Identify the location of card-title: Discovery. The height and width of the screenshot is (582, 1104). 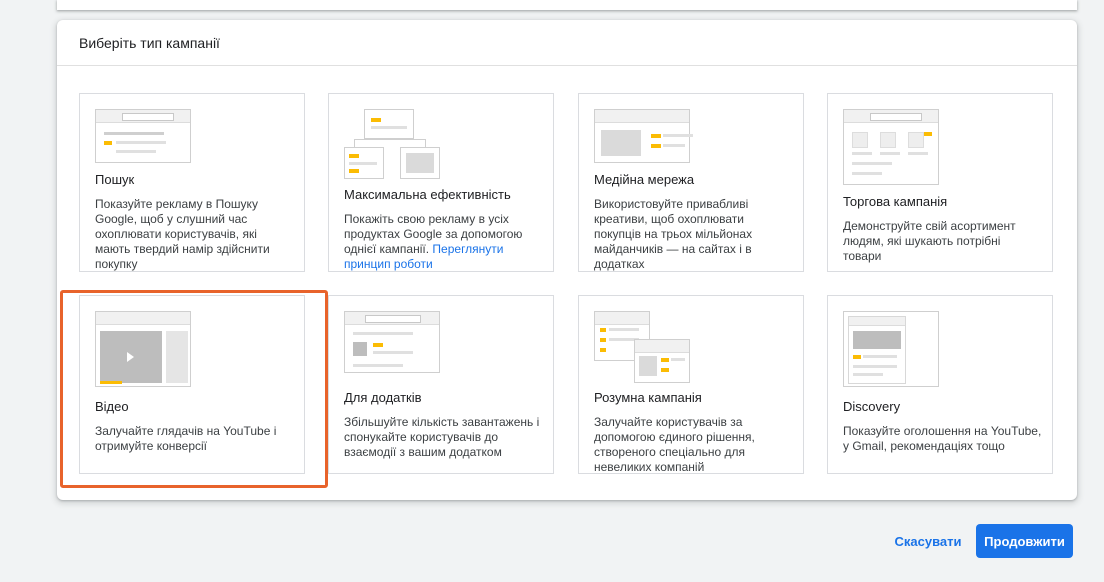
(872, 406).